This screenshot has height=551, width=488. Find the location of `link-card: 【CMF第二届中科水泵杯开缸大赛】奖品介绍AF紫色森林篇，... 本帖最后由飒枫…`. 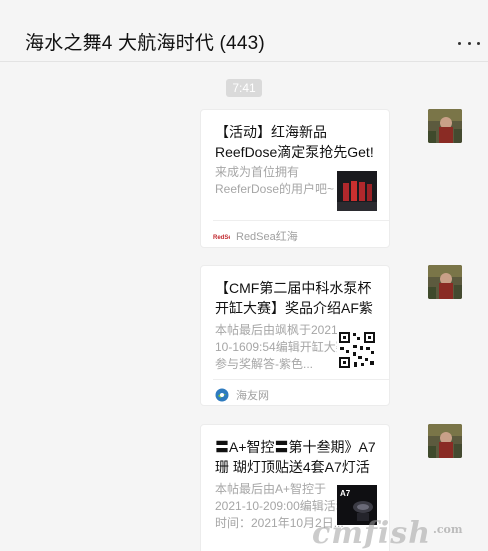

link-card: 【CMF第二届中科水泵杯开缸大赛】奖品介绍AF紫色森林篇，... 本帖最后由飒枫… is located at coordinates (295, 335).